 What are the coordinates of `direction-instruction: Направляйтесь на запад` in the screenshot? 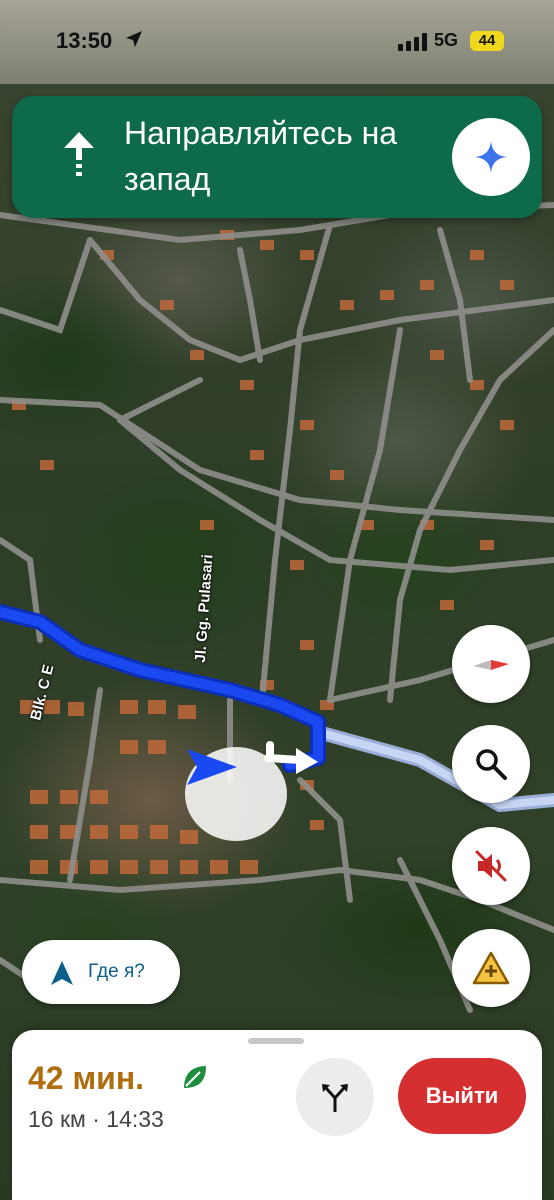 It's located at (261, 156).